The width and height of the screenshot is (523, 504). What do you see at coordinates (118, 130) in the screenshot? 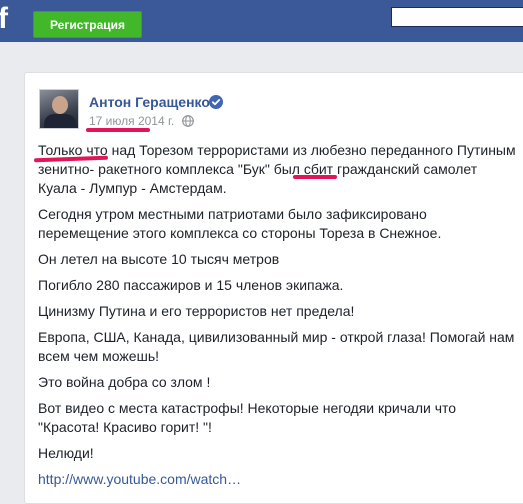
I see `date-highlight-underline` at bounding box center [118, 130].